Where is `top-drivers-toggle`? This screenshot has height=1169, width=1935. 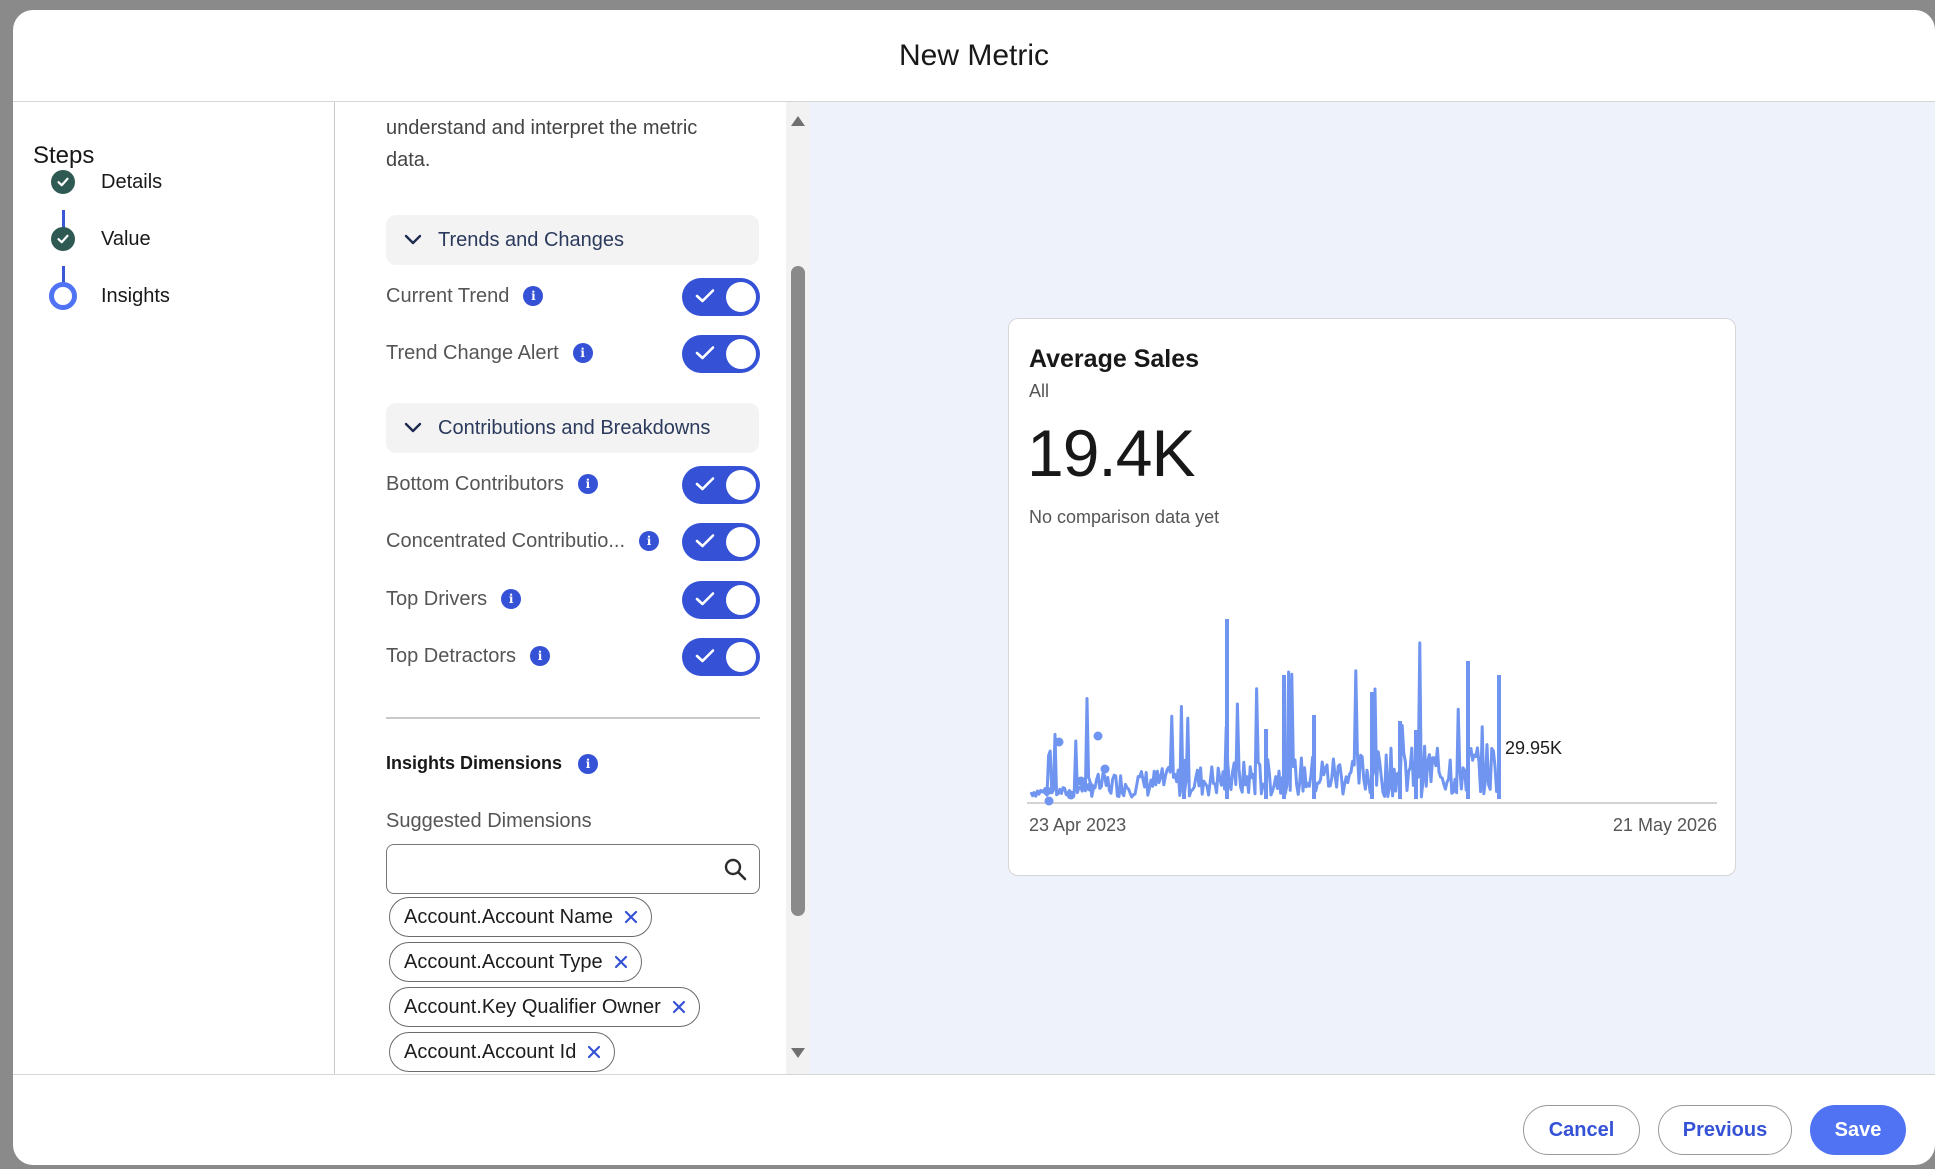 top-drivers-toggle is located at coordinates (721, 600).